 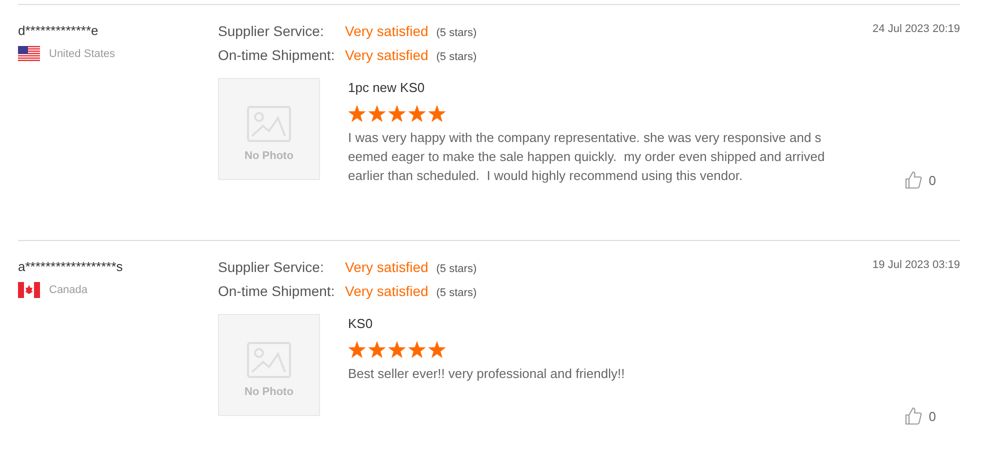 I want to click on review-text: I was very happy with the company representative. she was very responsive and s eemed eager to make the sale happen quickly. my order even shipped and arrived earlier than scheduled. I would highly recommend using this vendor., so click(x=586, y=157).